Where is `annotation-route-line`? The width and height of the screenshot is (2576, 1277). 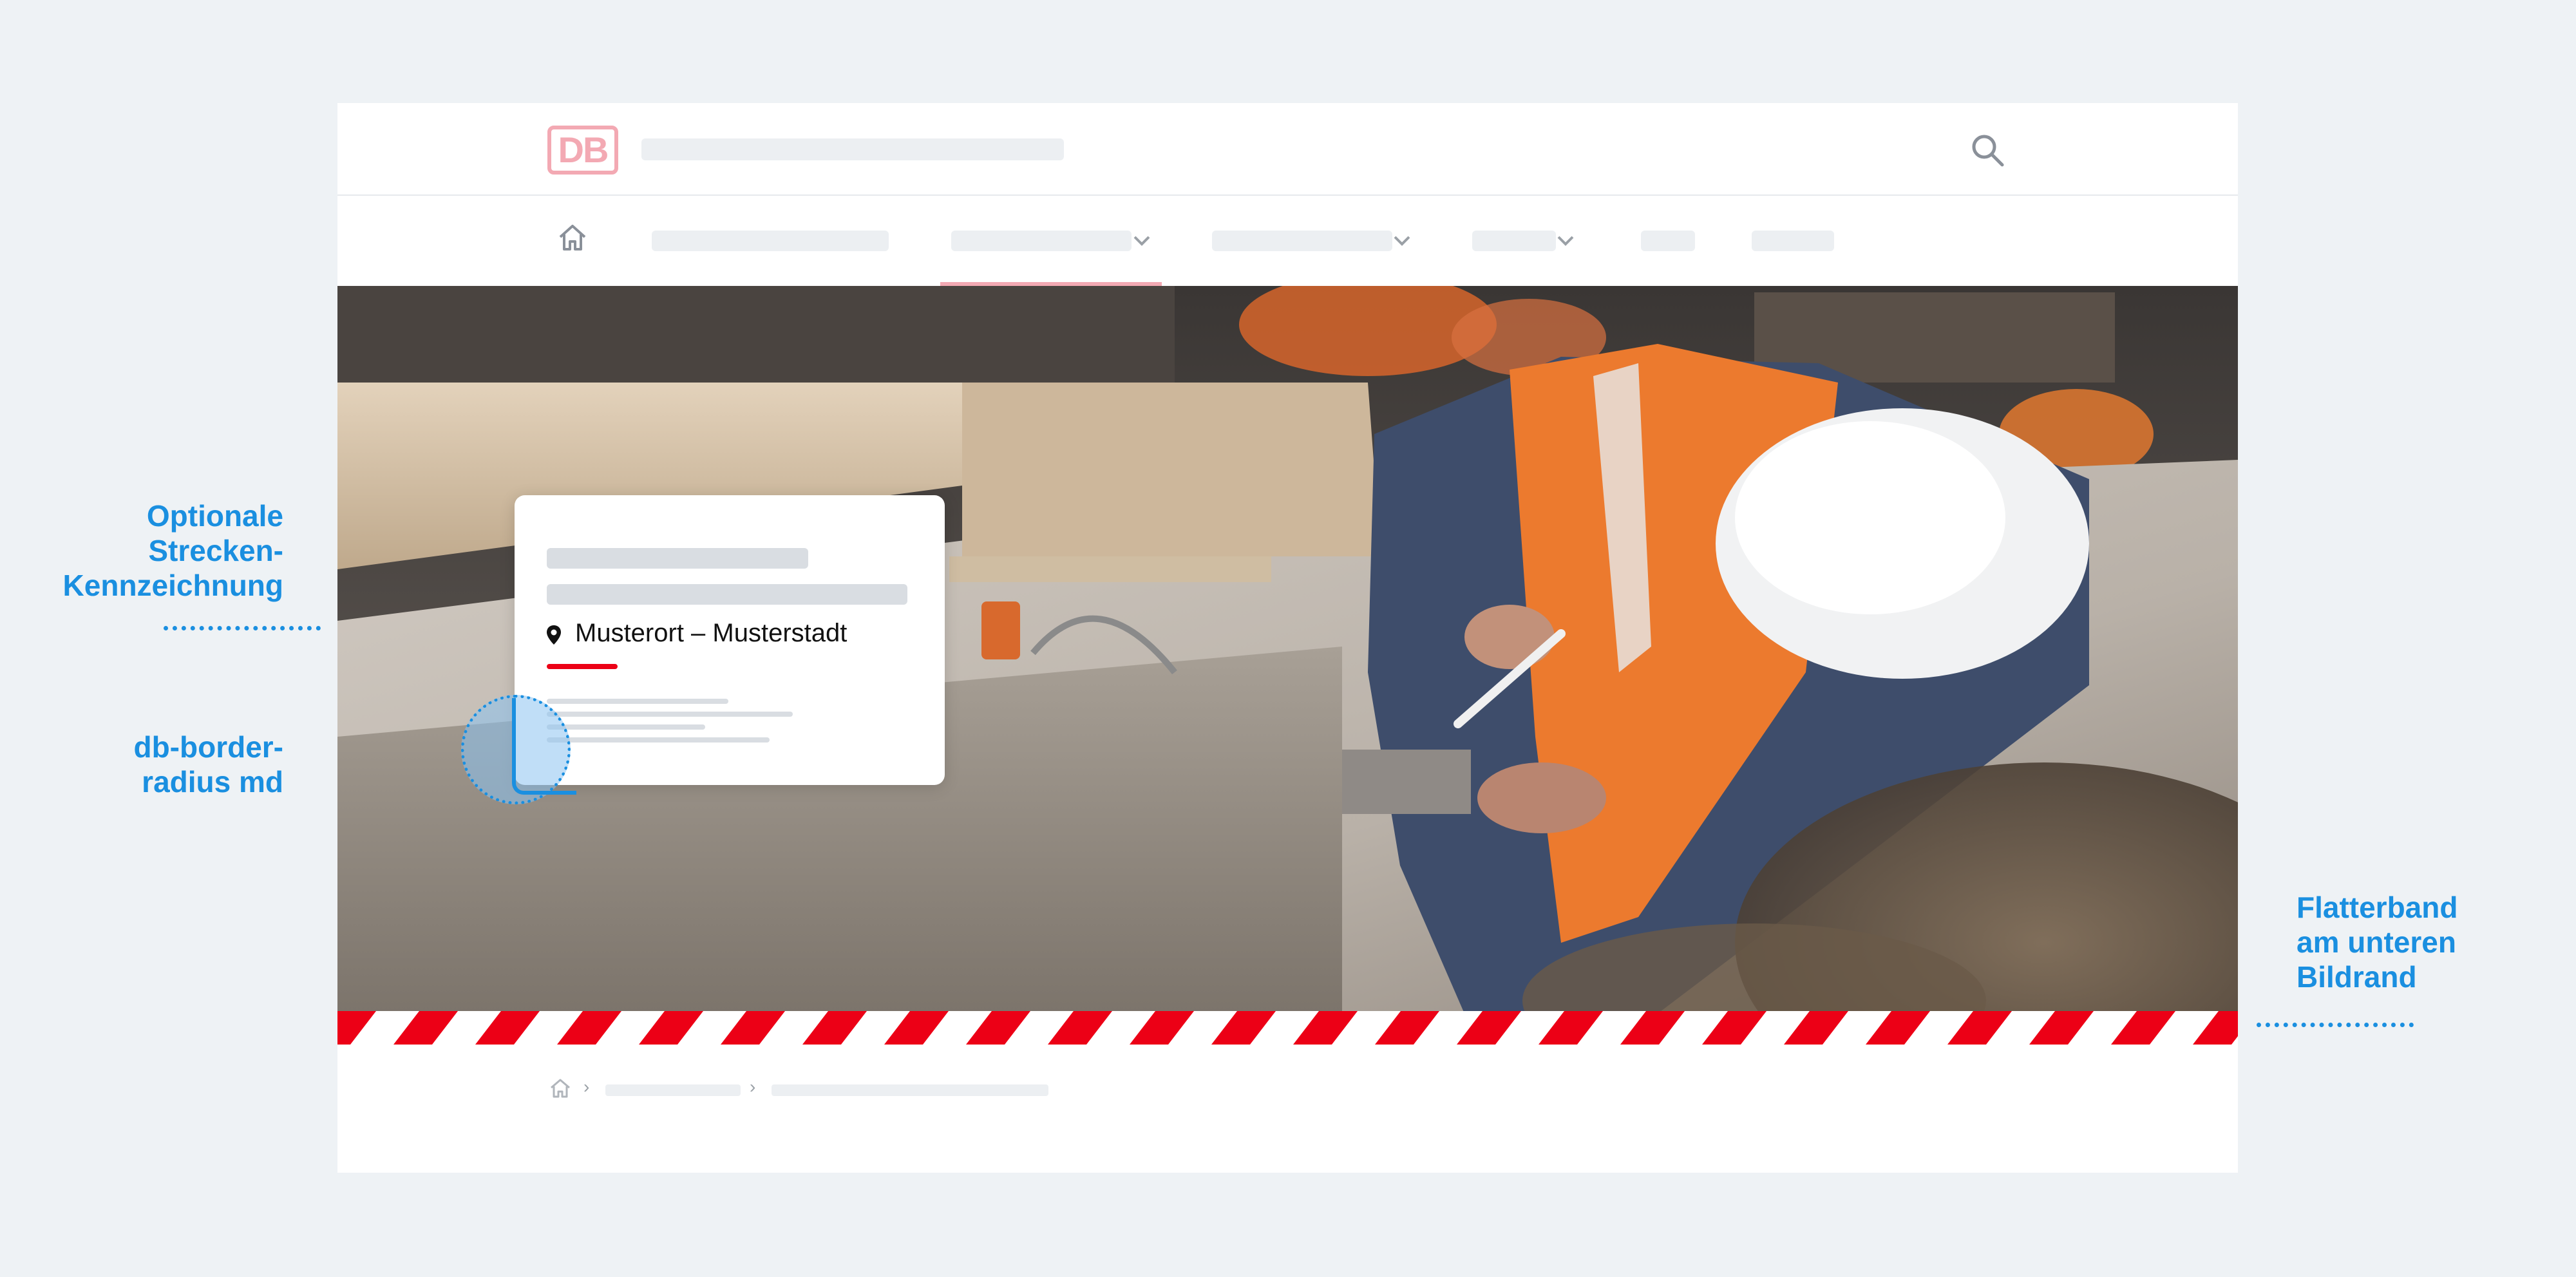
annotation-route-line is located at coordinates (242, 628).